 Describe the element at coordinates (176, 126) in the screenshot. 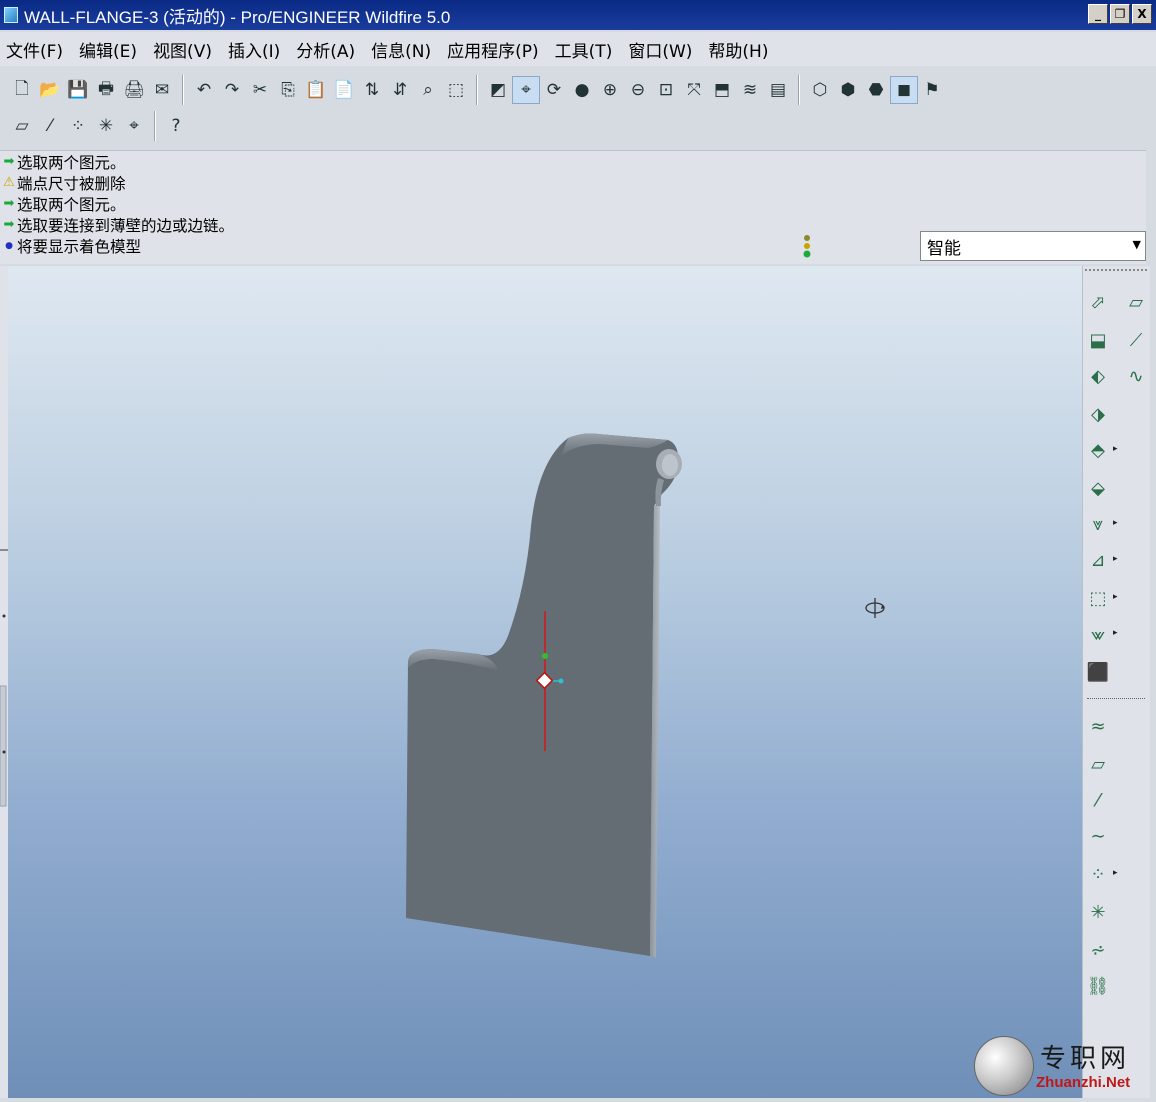

I see `context-help-icon: ?` at that location.